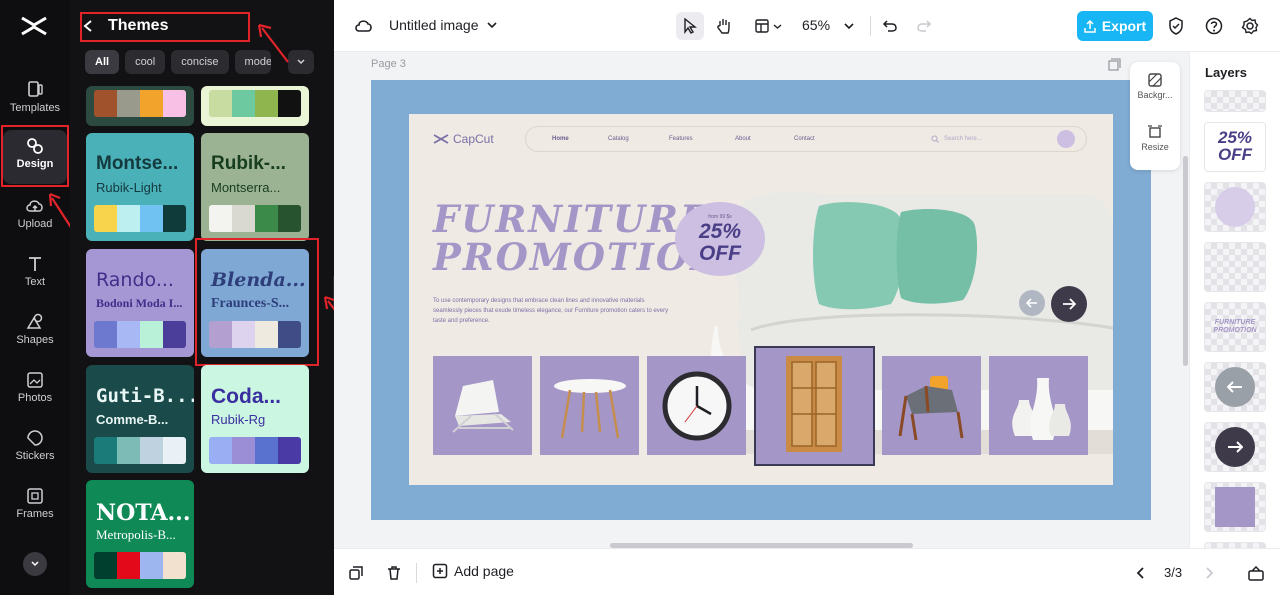 The image size is (1280, 595). I want to click on shield-icon, so click(1176, 26).